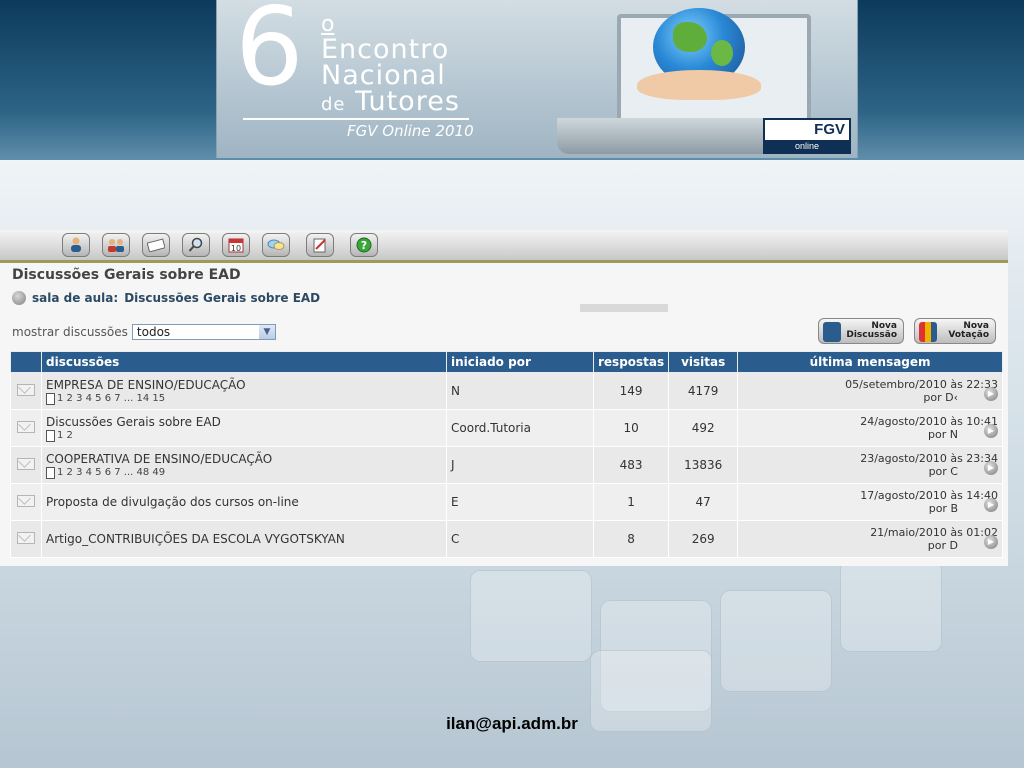  Describe the element at coordinates (929, 421) in the screenshot. I see `last-date: 24/agosto/2010 às 10:41` at that location.